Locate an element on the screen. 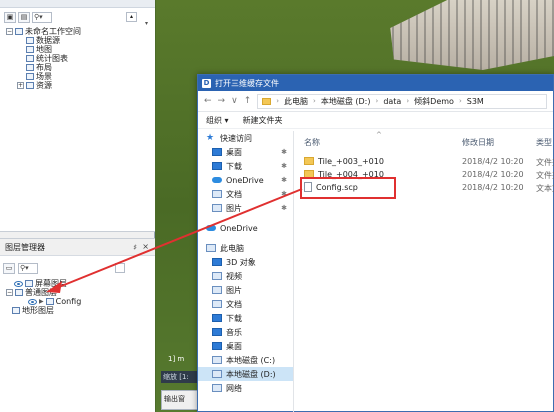  tree-item-charts: 统计图表 is located at coordinates (43, 58).